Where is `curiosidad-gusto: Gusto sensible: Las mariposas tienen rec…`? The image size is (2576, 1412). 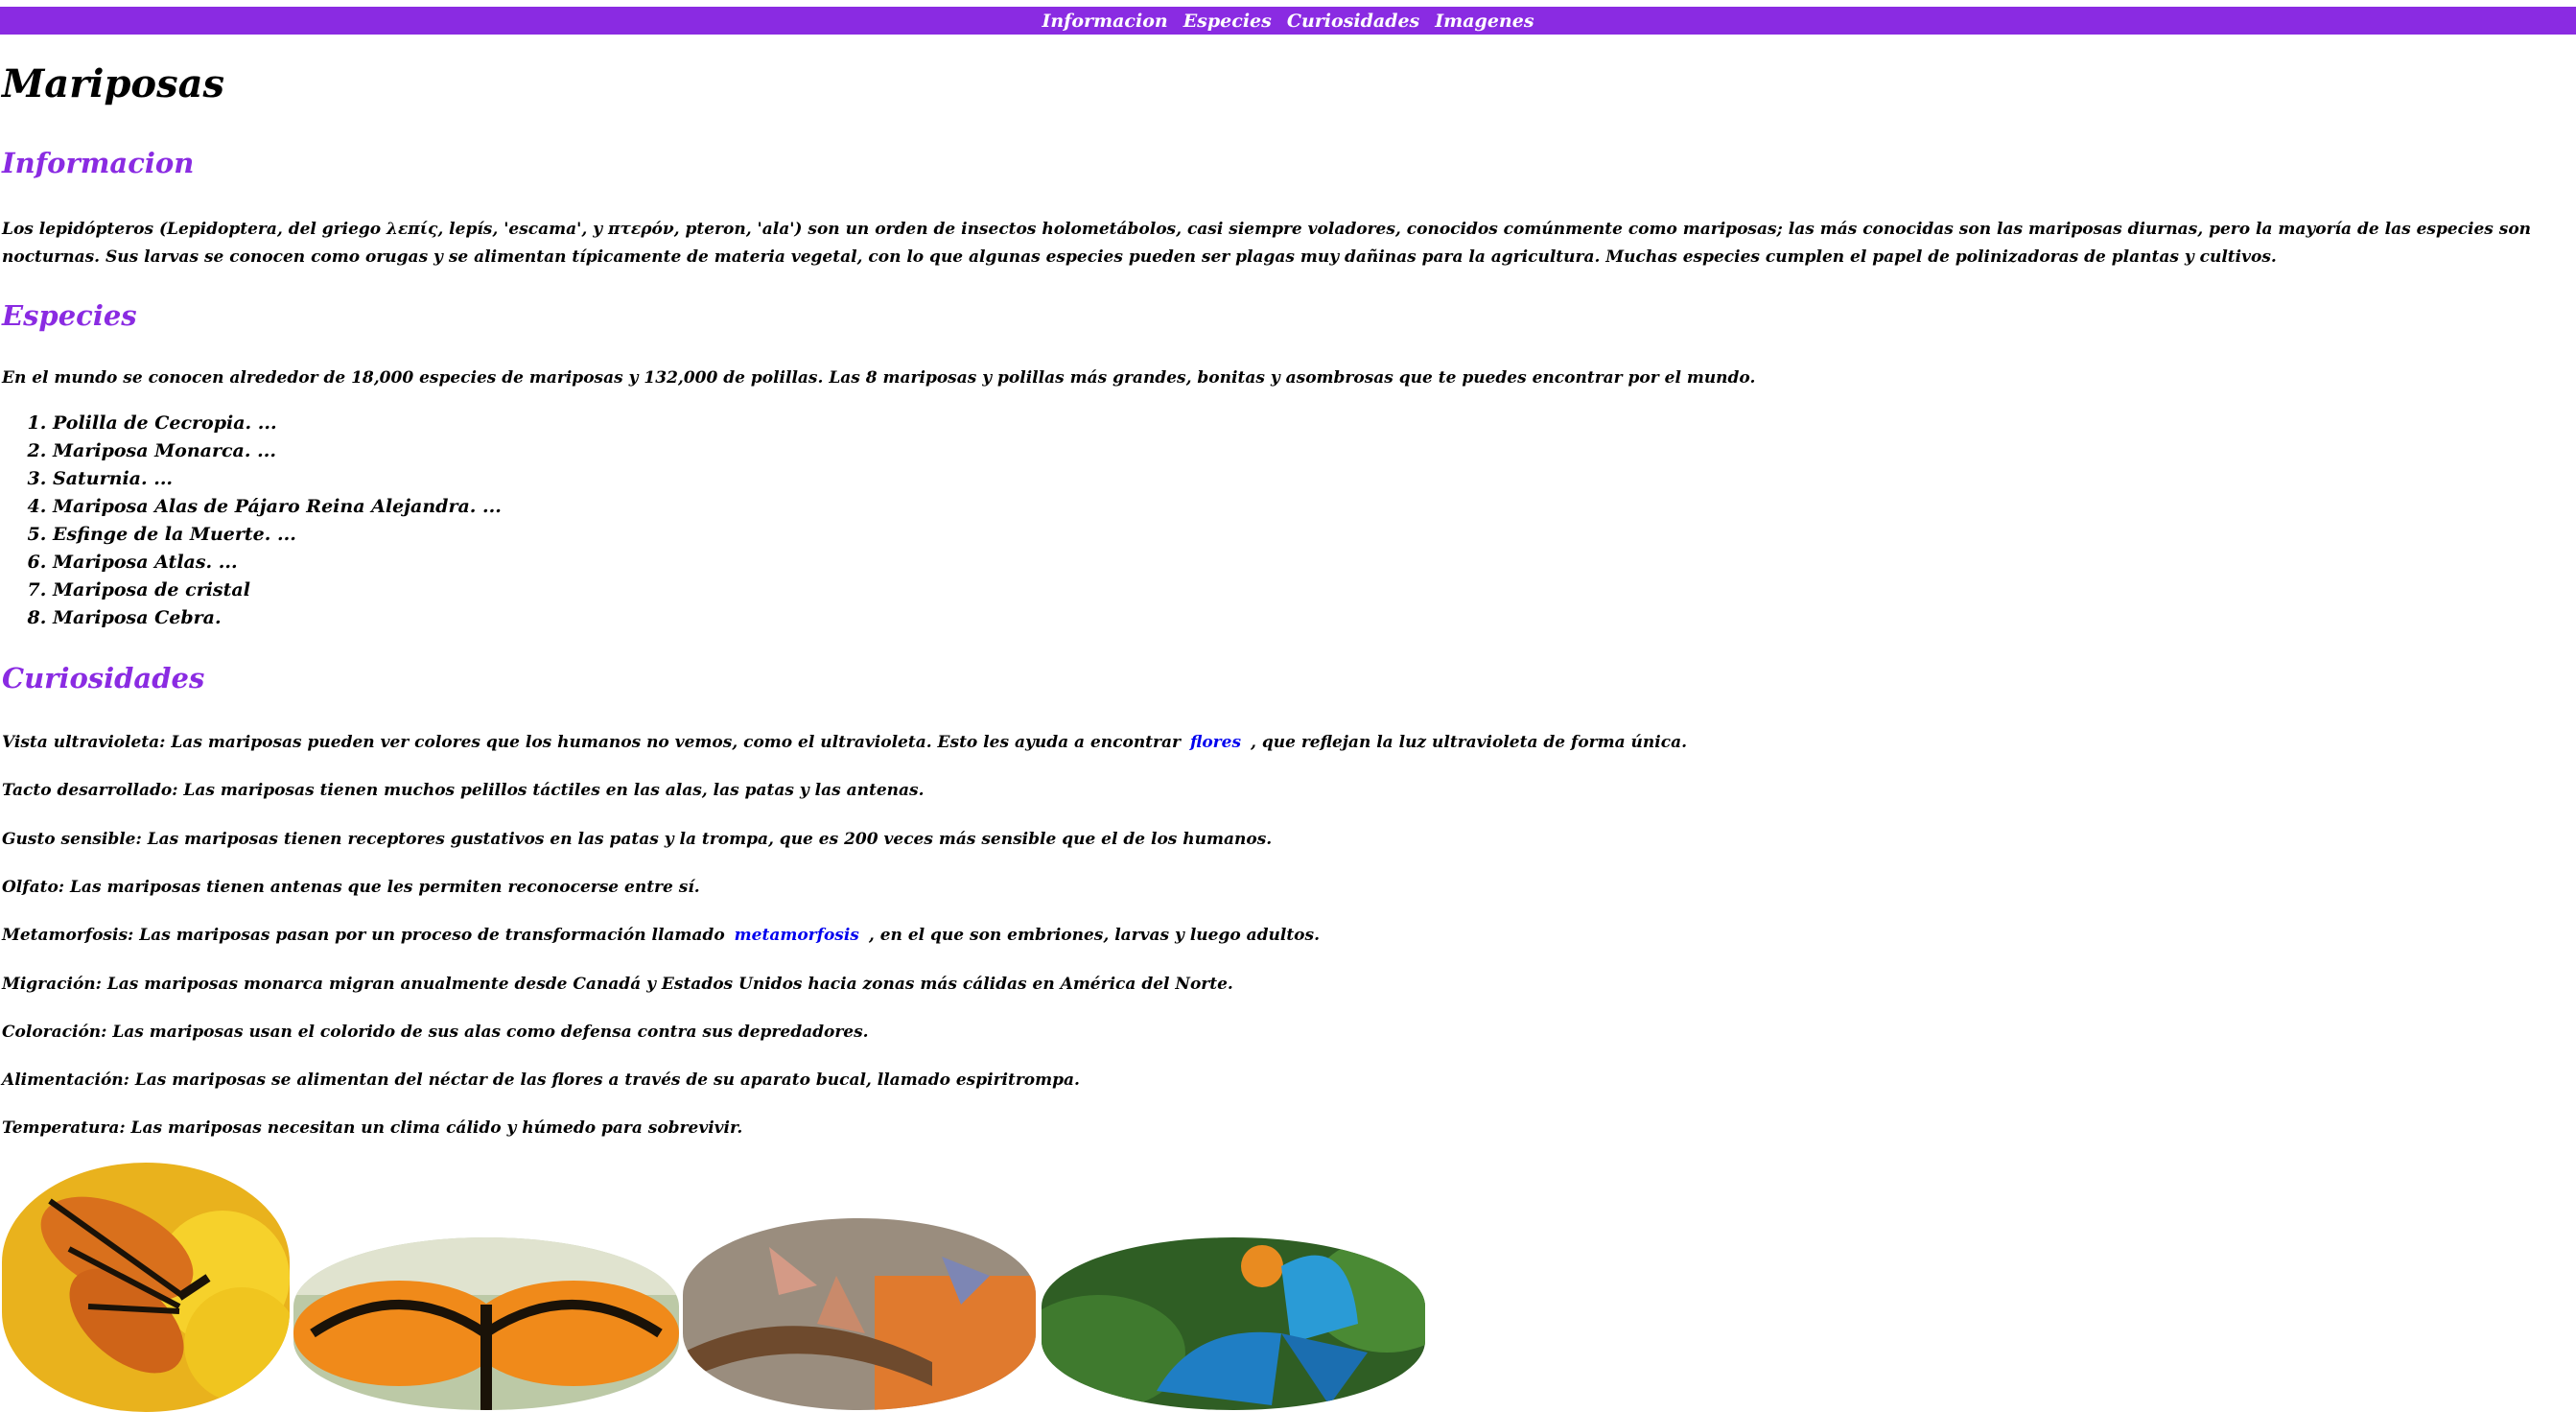
curiosidad-gusto: Gusto sensible: Las mariposas tienen rec… is located at coordinates (637, 839).